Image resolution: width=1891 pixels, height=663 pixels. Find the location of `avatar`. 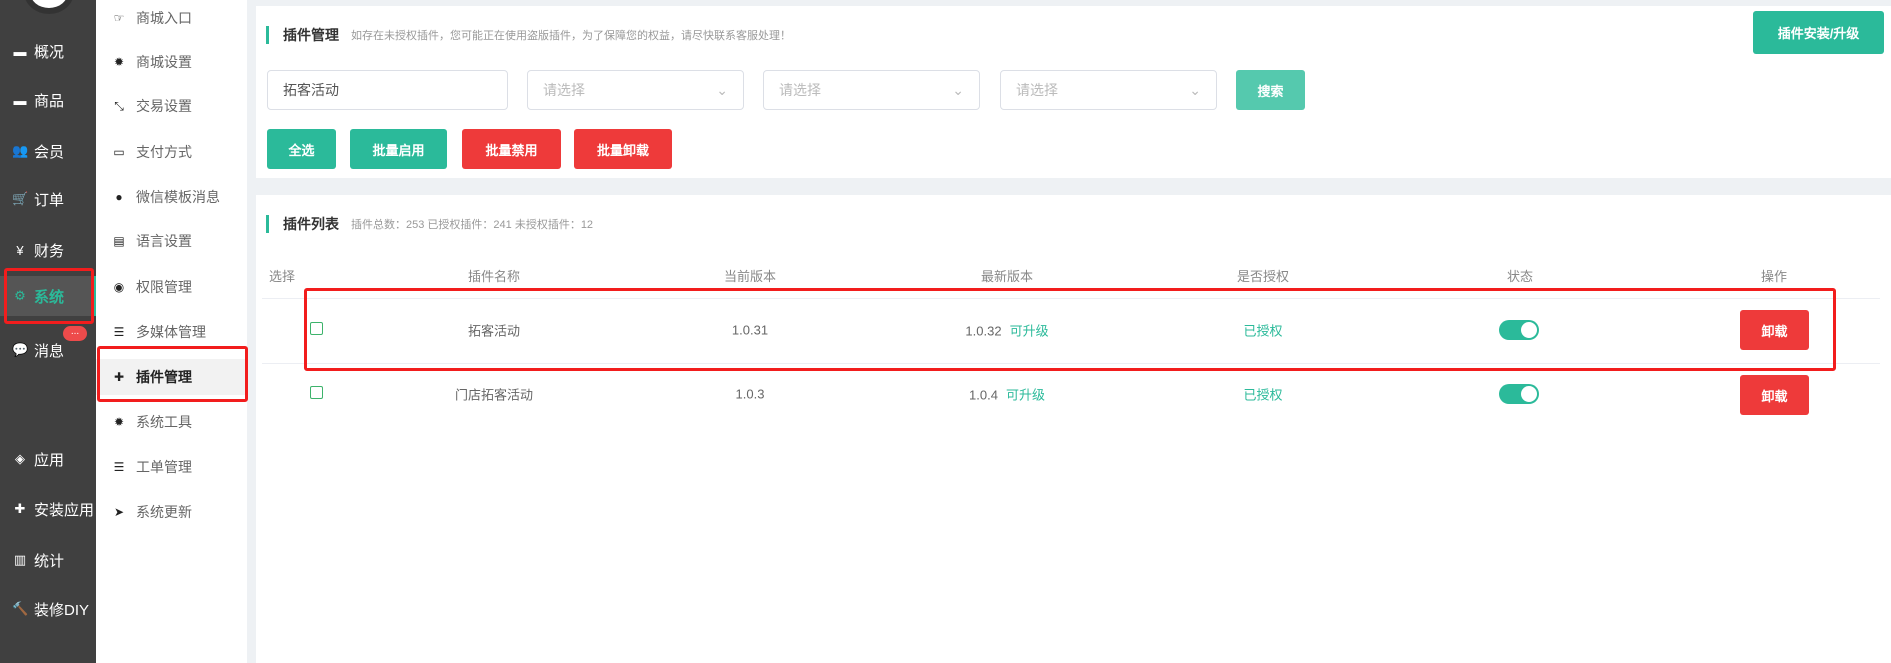

avatar is located at coordinates (49, 7).